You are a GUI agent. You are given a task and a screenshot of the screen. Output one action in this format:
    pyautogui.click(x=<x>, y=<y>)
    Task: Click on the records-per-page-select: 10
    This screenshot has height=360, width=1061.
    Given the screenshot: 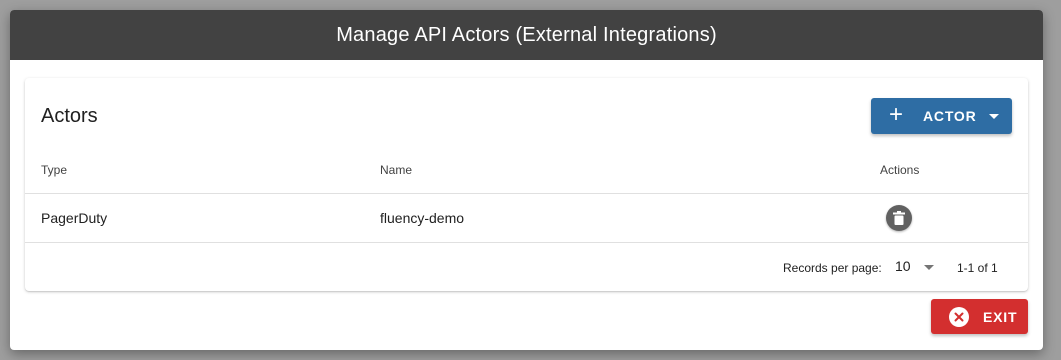 What is the action you would take?
    pyautogui.click(x=916, y=267)
    